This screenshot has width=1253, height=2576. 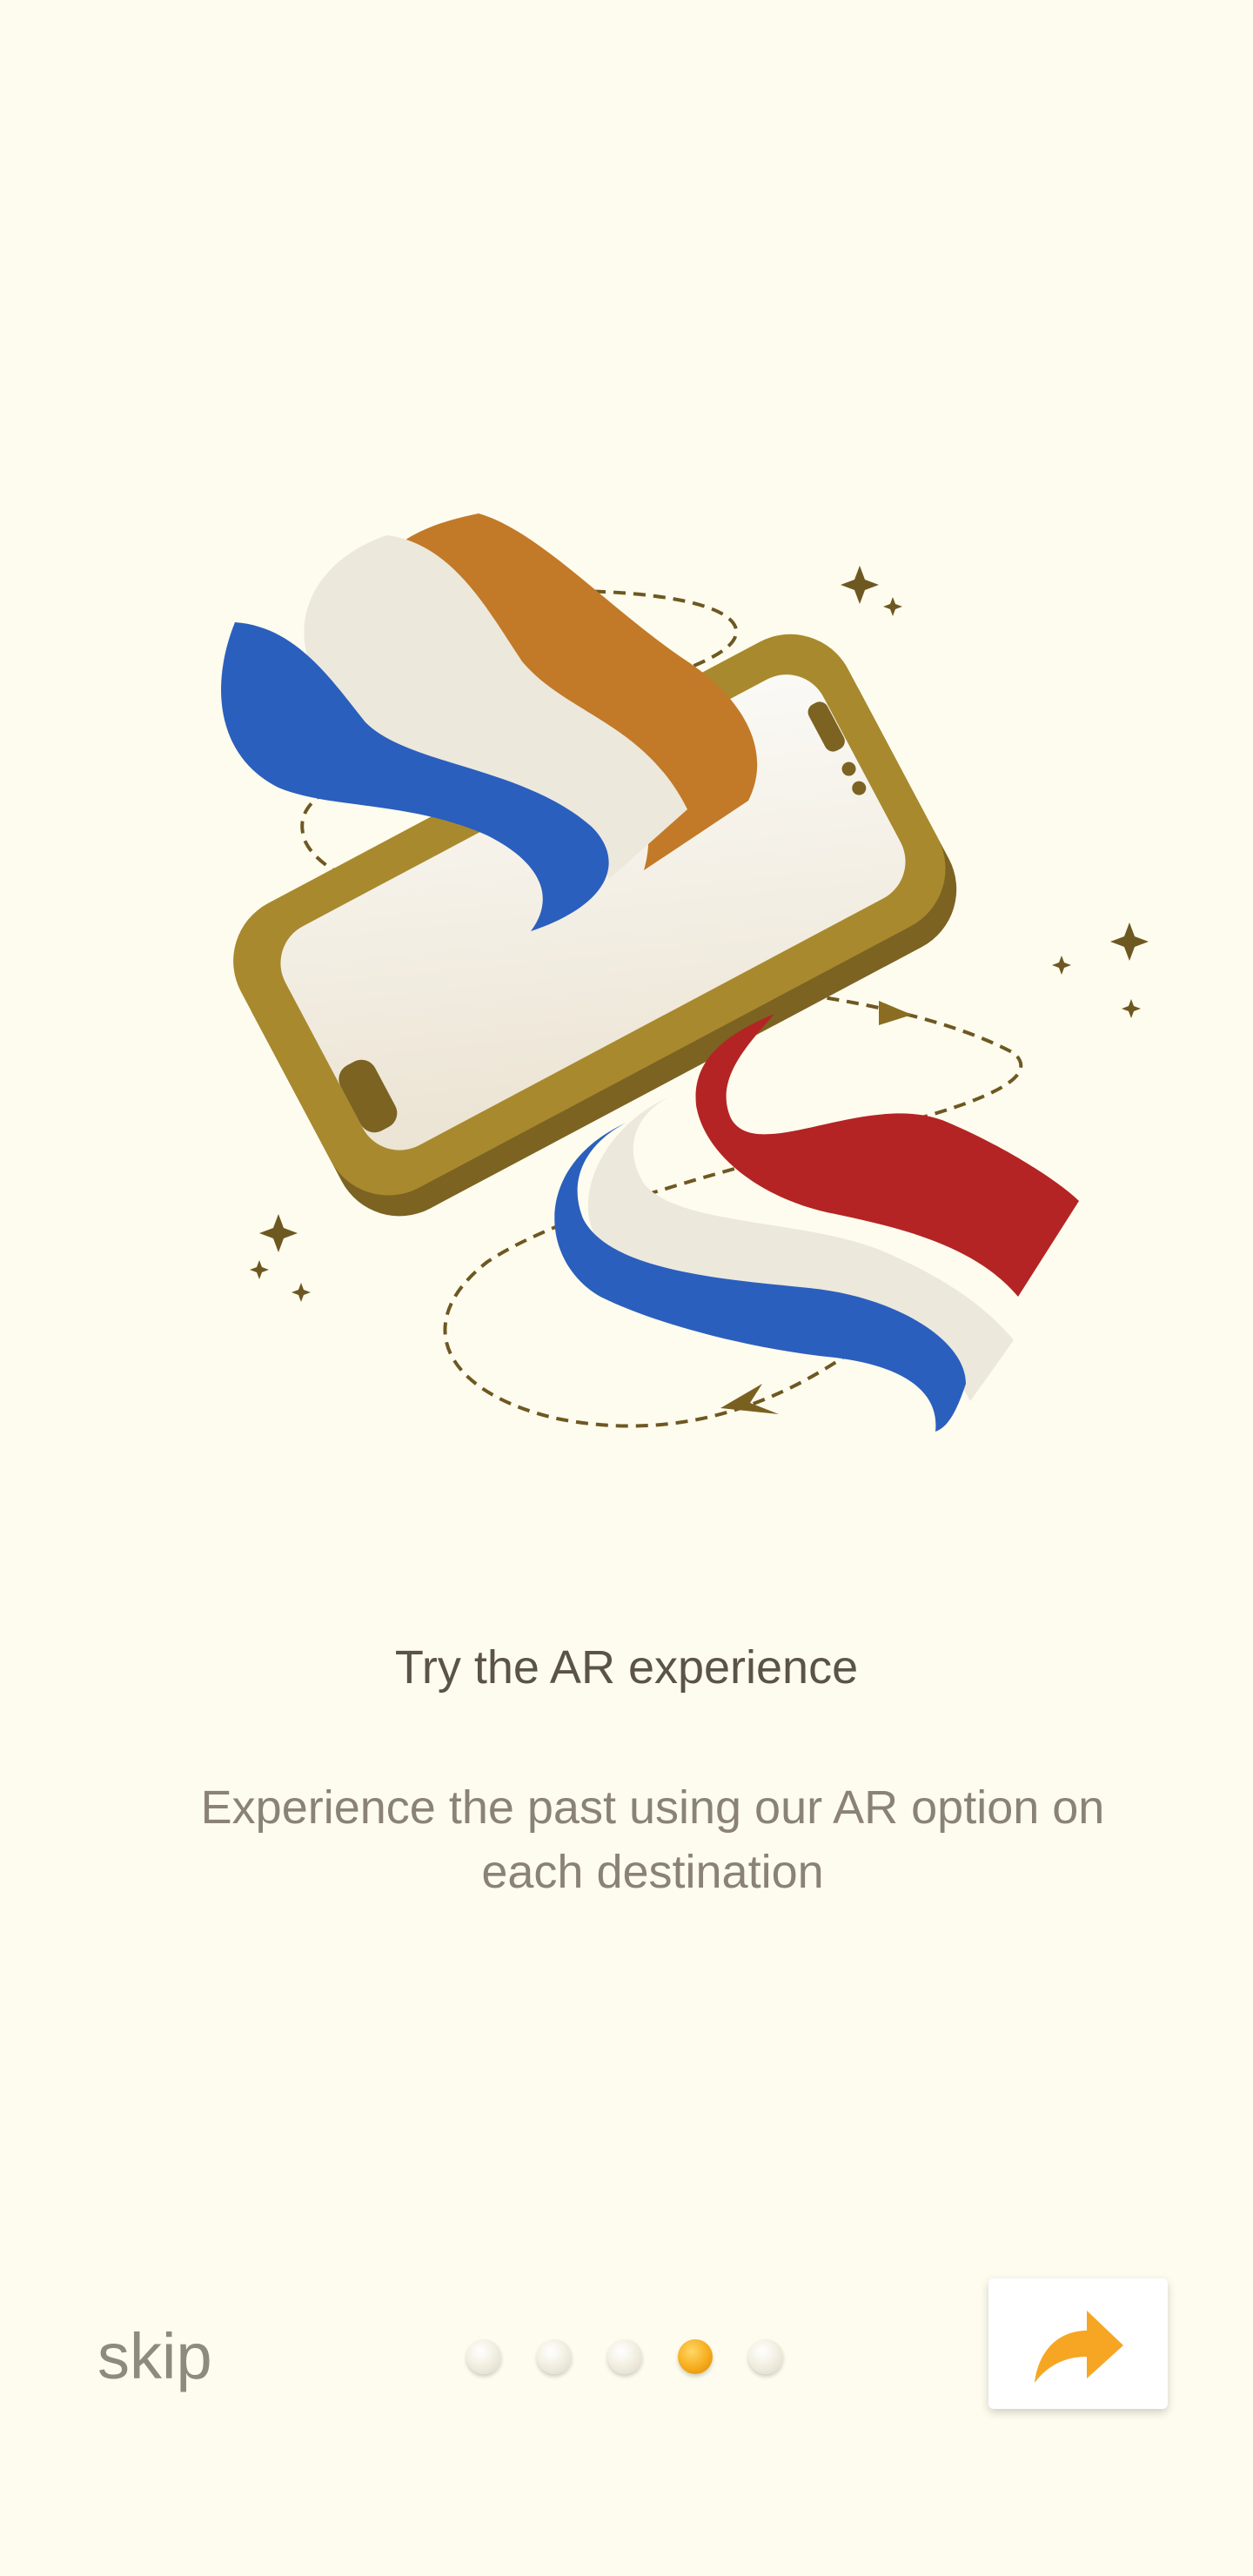 I want to click on skip-button: skip, so click(x=154, y=2356).